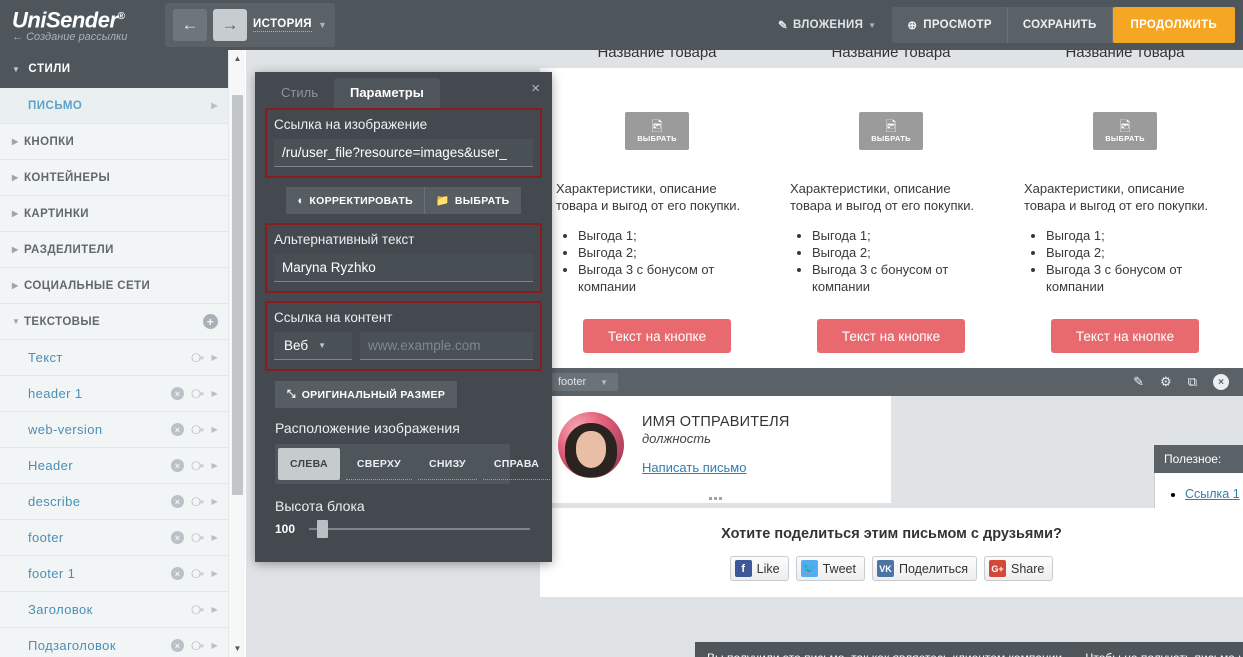 This screenshot has width=1243, height=657. What do you see at coordinates (230, 25) in the screenshot?
I see `redo-button: →` at bounding box center [230, 25].